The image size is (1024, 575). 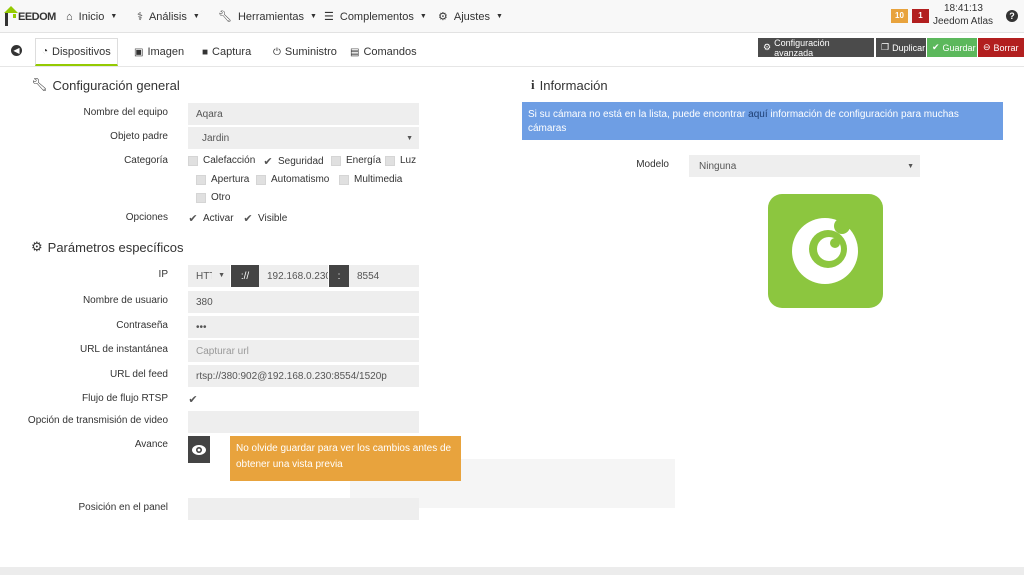 What do you see at coordinates (920, 16) in the screenshot?
I see `danger-badge: 1` at bounding box center [920, 16].